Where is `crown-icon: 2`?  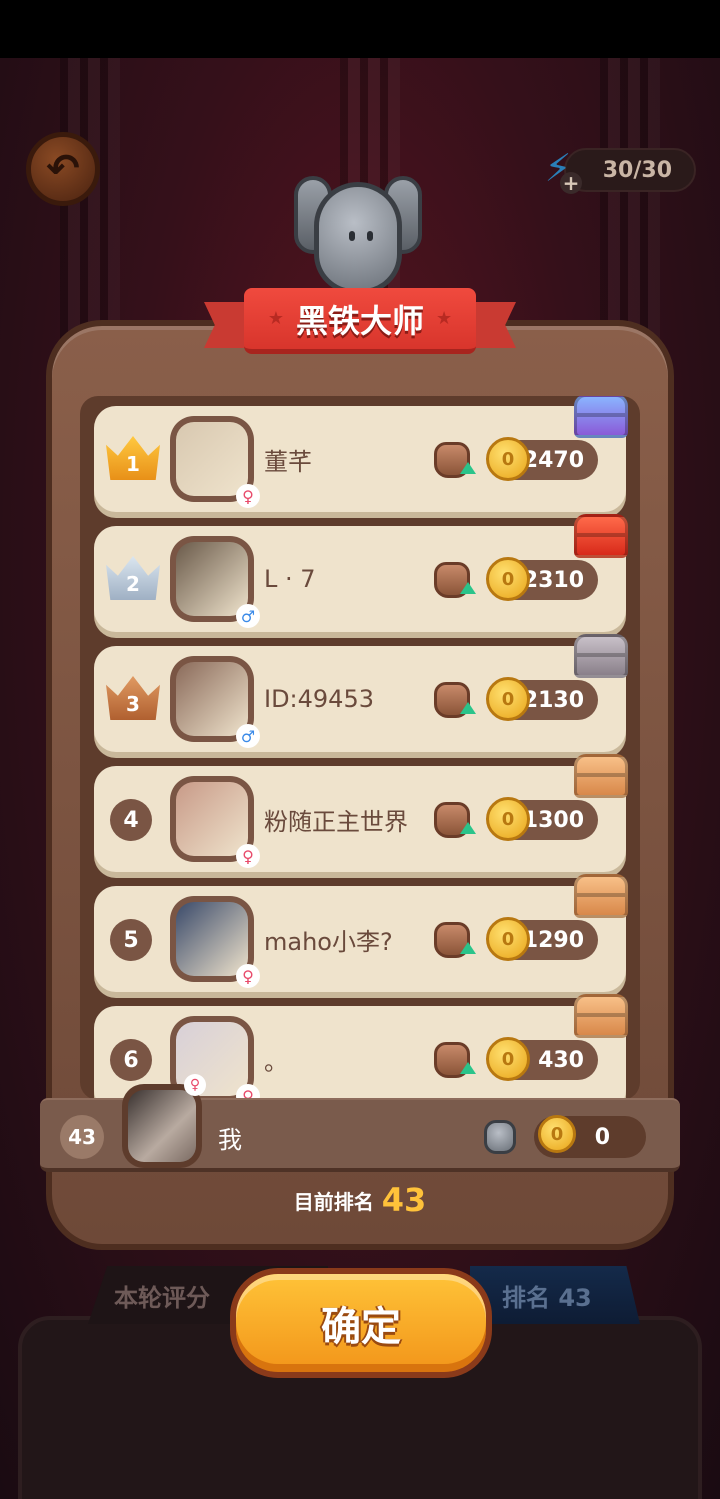
crown-icon: 2 is located at coordinates (133, 578).